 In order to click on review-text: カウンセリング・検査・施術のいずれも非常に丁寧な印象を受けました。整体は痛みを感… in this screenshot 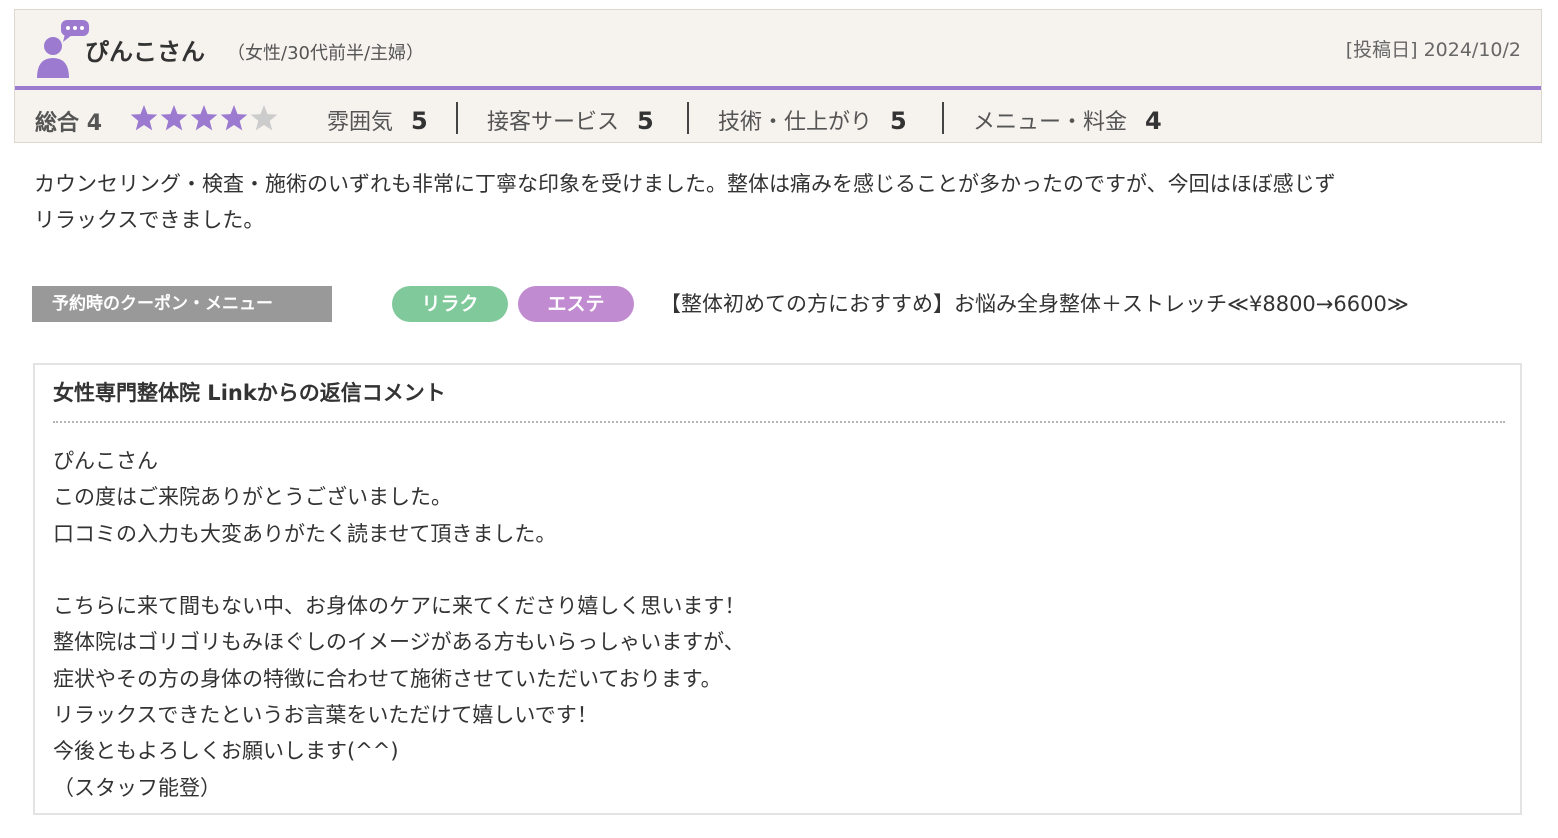, I will do `click(784, 202)`.